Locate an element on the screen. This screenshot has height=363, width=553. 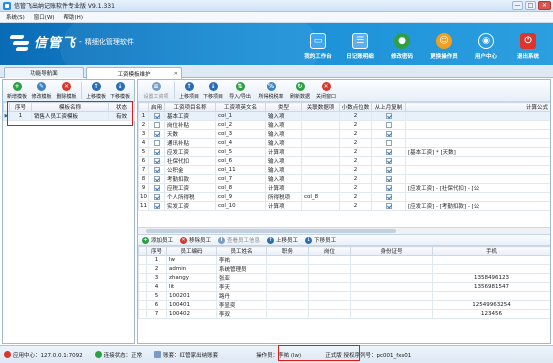
arrow-up-icon: ↑ is located at coordinates (189, 86).